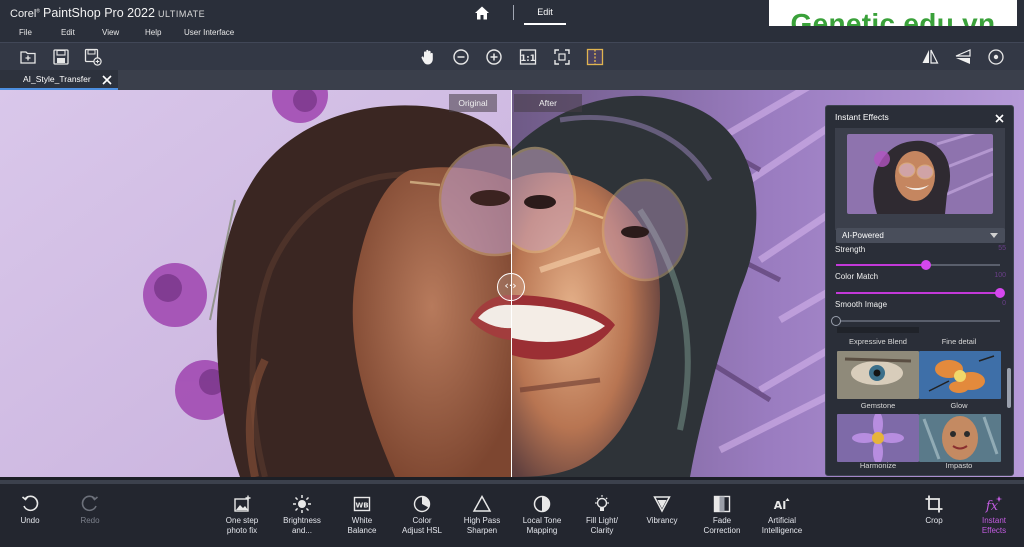  Describe the element at coordinates (512, 34) in the screenshot. I see `menu-bar: File Edit View Help User Interface` at that location.